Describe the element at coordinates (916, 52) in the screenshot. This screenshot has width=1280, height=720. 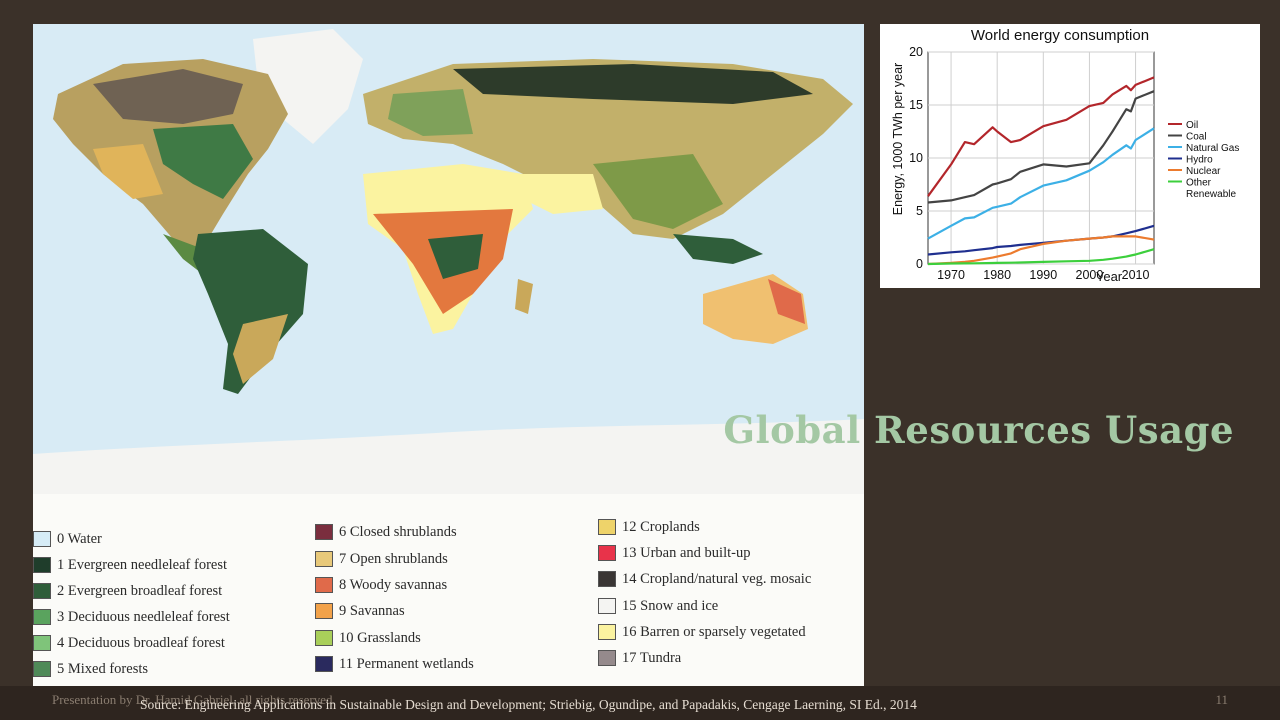
I see `y-tick-label: 20` at that location.